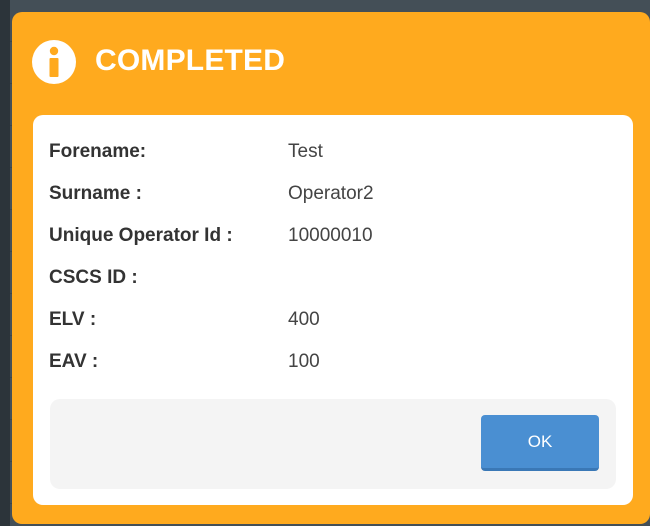 Image resolution: width=650 pixels, height=526 pixels. Describe the element at coordinates (330, 235) in the screenshot. I see `operator-id-value: 10000010` at that location.